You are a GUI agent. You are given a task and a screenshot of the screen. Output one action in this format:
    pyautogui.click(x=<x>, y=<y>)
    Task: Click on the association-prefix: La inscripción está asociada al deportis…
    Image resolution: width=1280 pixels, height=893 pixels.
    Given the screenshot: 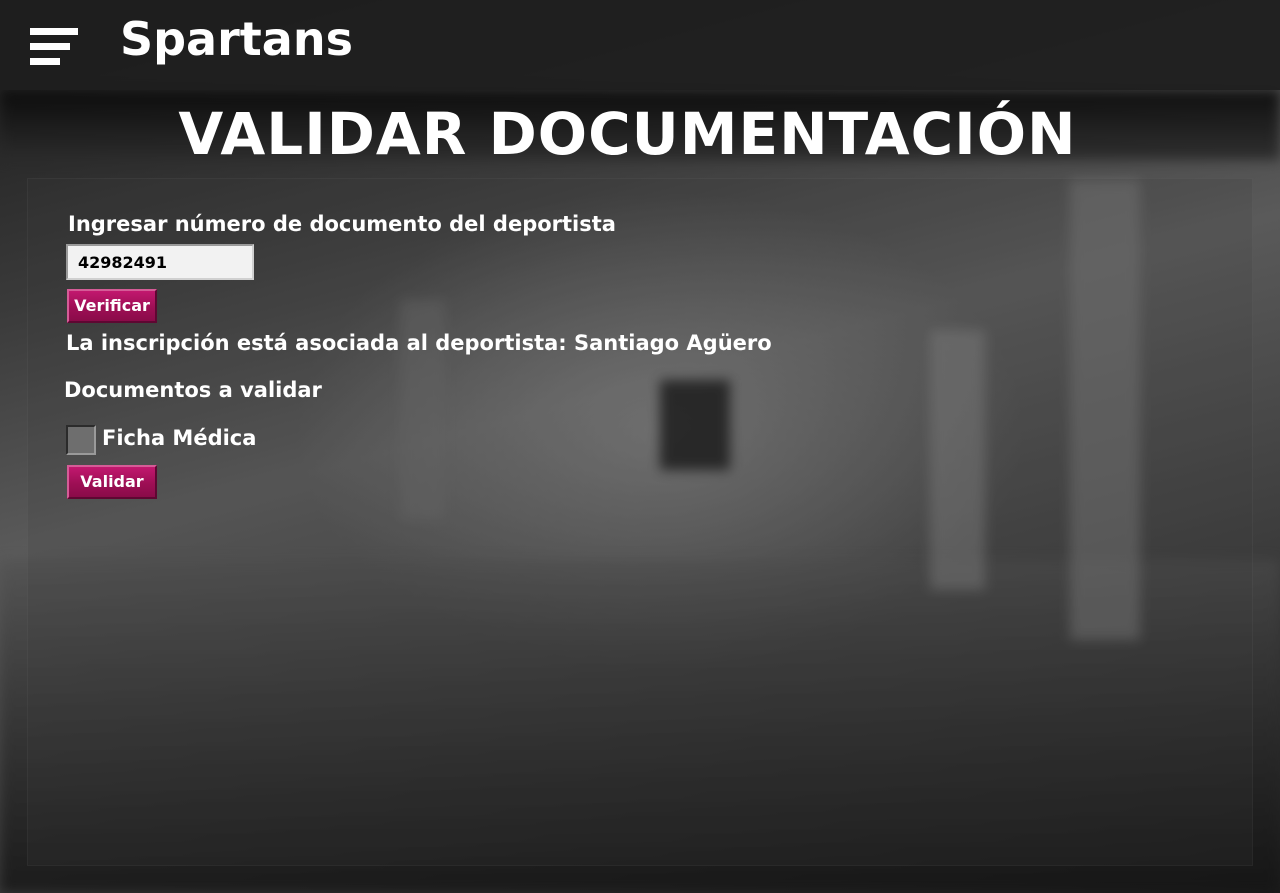 What is the action you would take?
    pyautogui.click(x=320, y=343)
    